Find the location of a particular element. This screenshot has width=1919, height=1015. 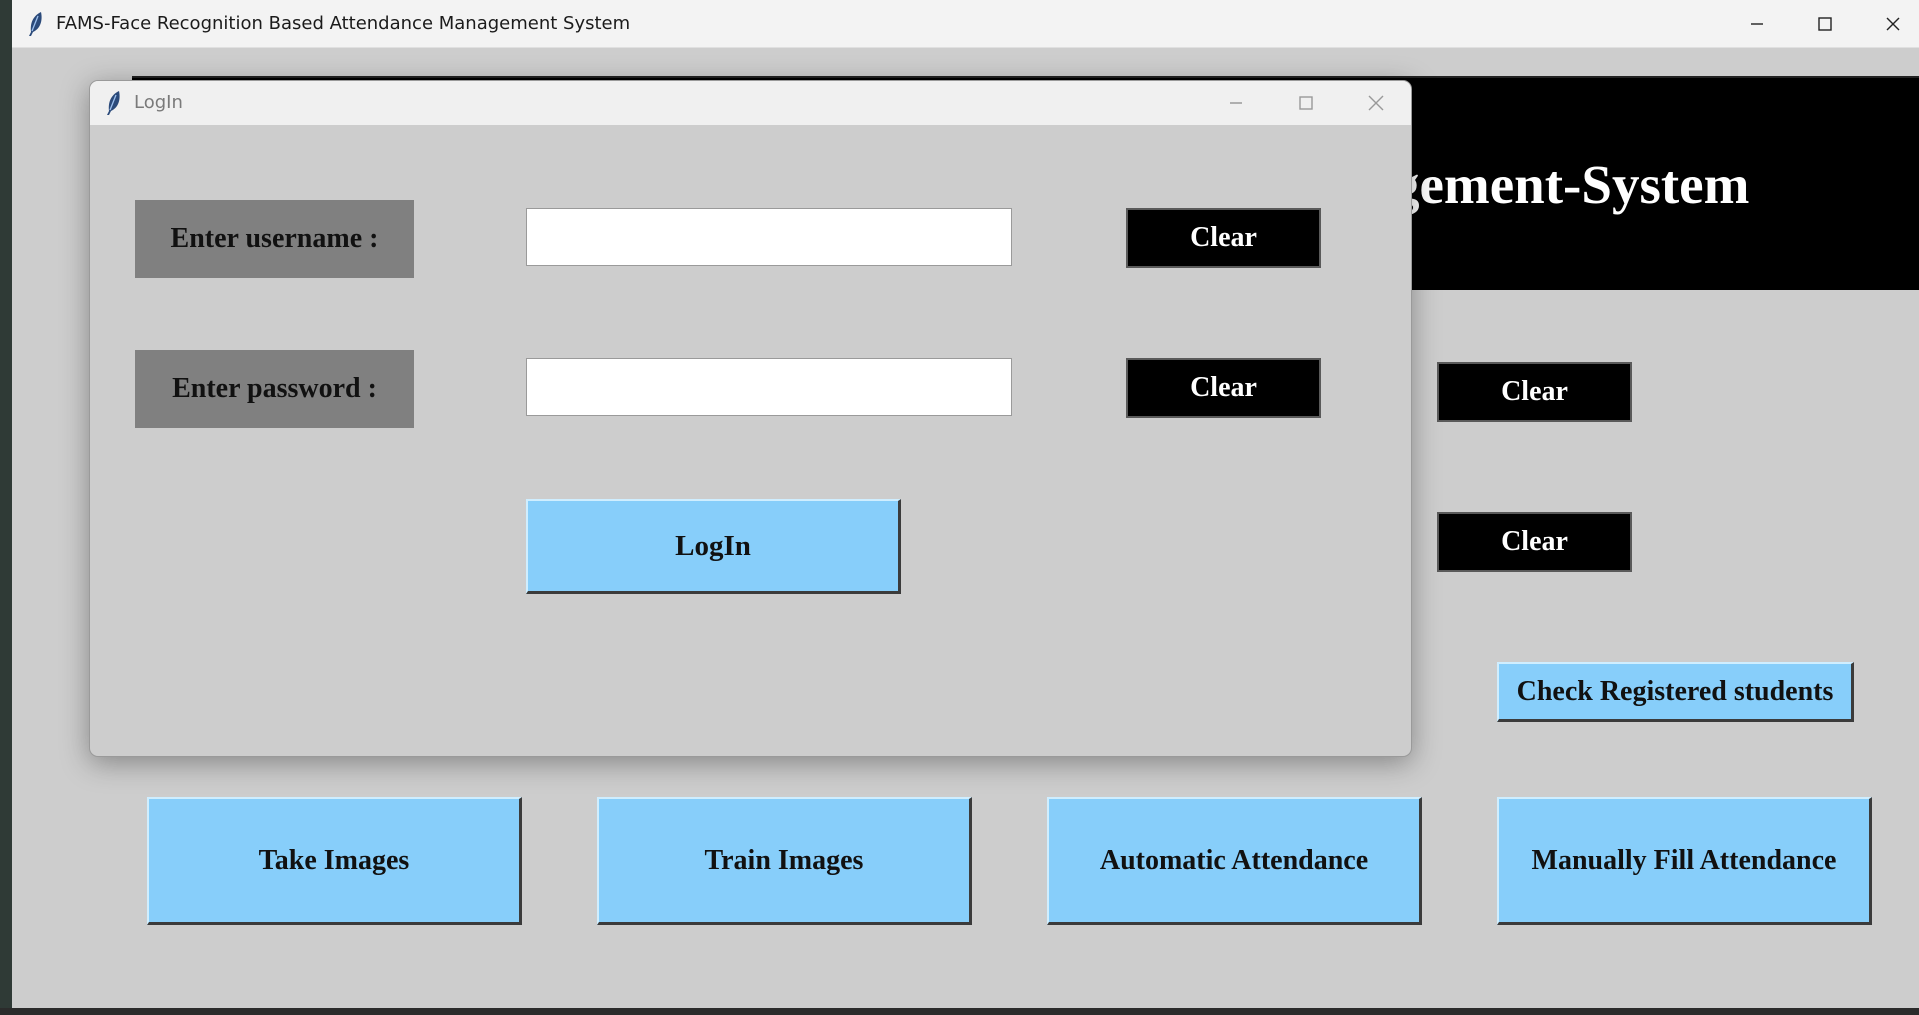

taskbar-edge is located at coordinates (959, 1011).